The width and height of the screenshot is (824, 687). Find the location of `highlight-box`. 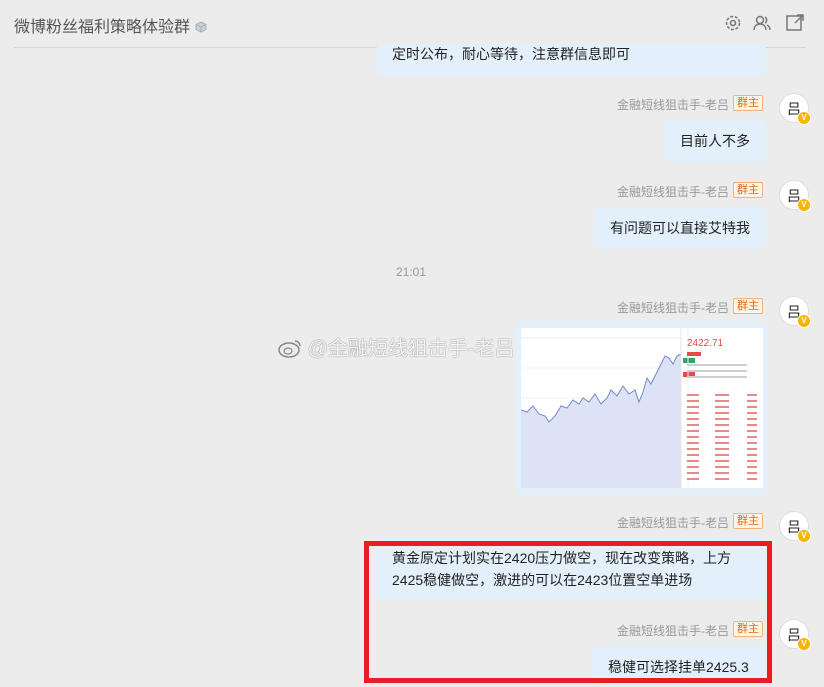

highlight-box is located at coordinates (568, 612).